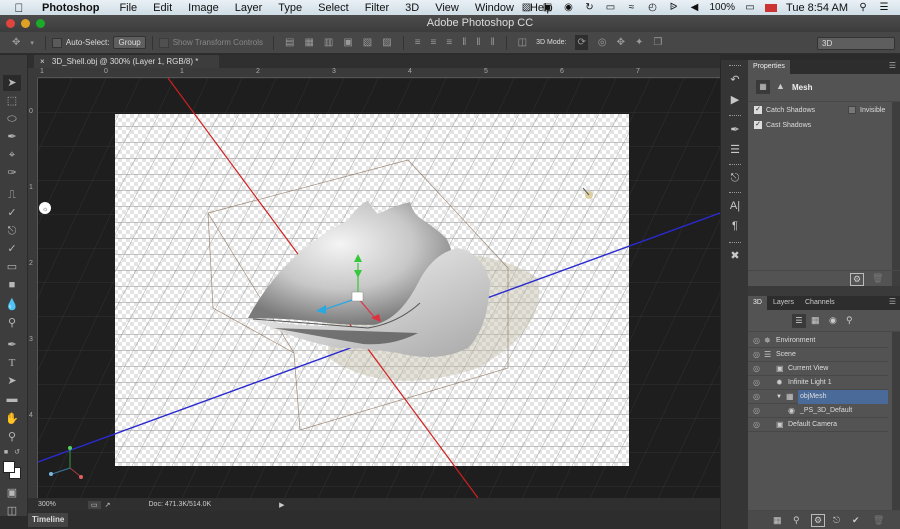 This screenshot has width=900, height=529. What do you see at coordinates (464, 42) in the screenshot?
I see `distribute-left-icon: ‖` at bounding box center [464, 42].